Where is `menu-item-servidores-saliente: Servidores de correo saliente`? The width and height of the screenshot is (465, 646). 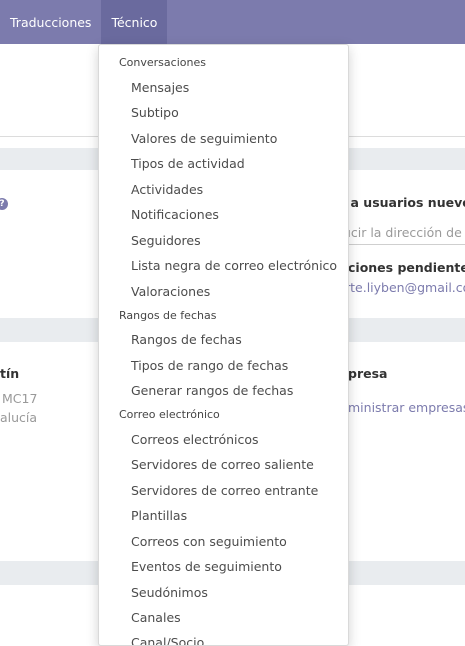 menu-item-servidores-saliente: Servidores de correo saliente is located at coordinates (222, 464).